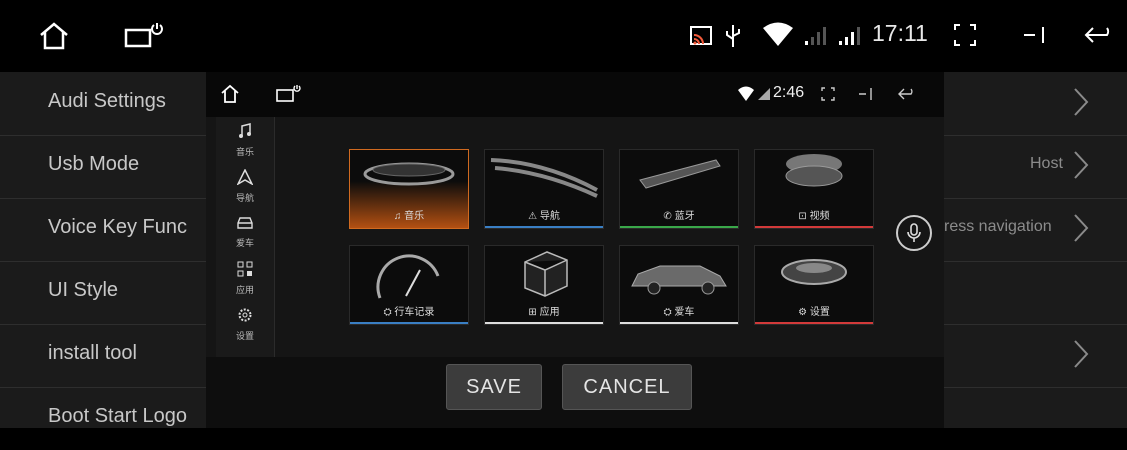  Describe the element at coordinates (409, 312) in the screenshot. I see `tile-label: ⛭ 行车记录` at that location.